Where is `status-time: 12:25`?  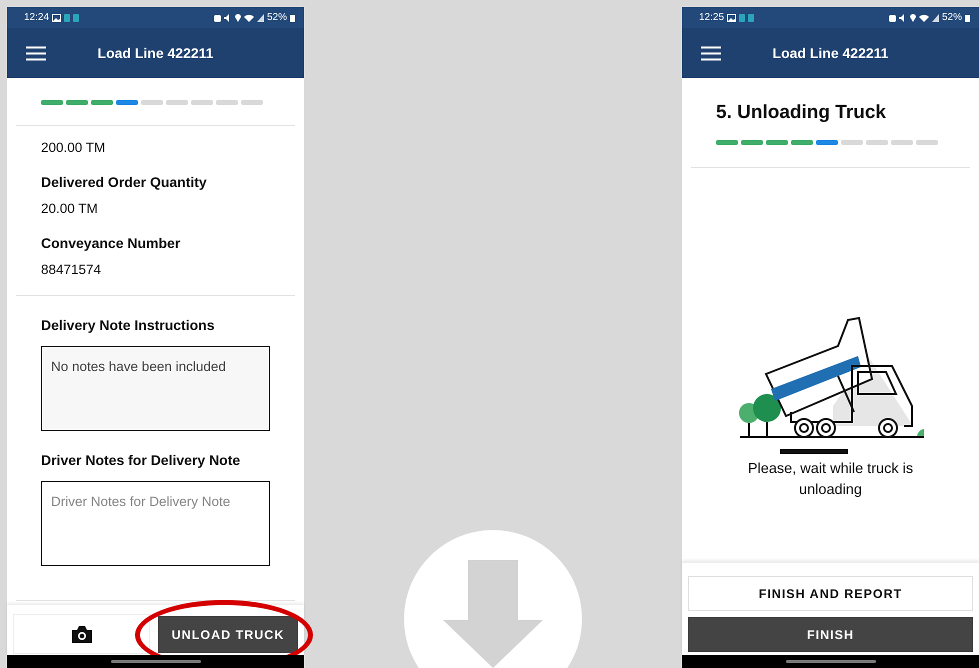
status-time: 12:25 is located at coordinates (711, 17).